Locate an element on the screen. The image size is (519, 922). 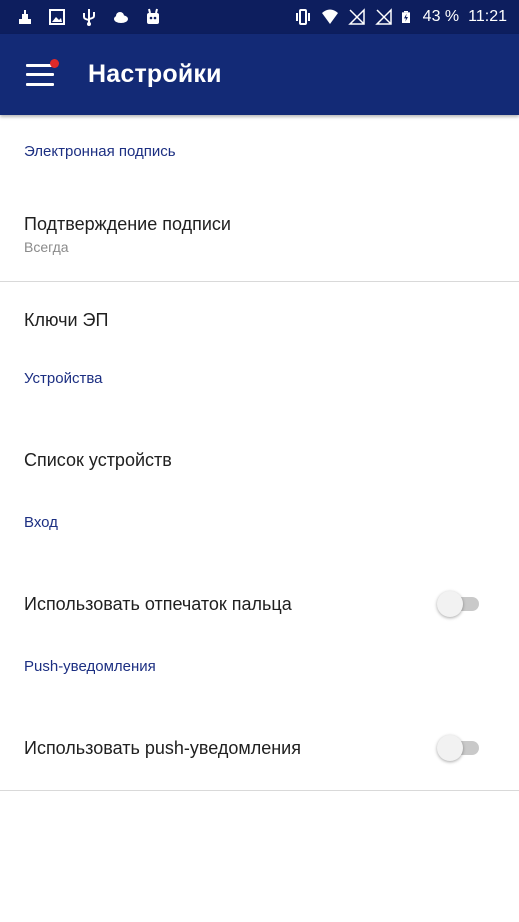
status-bar-left is located at coordinates (89, 17).